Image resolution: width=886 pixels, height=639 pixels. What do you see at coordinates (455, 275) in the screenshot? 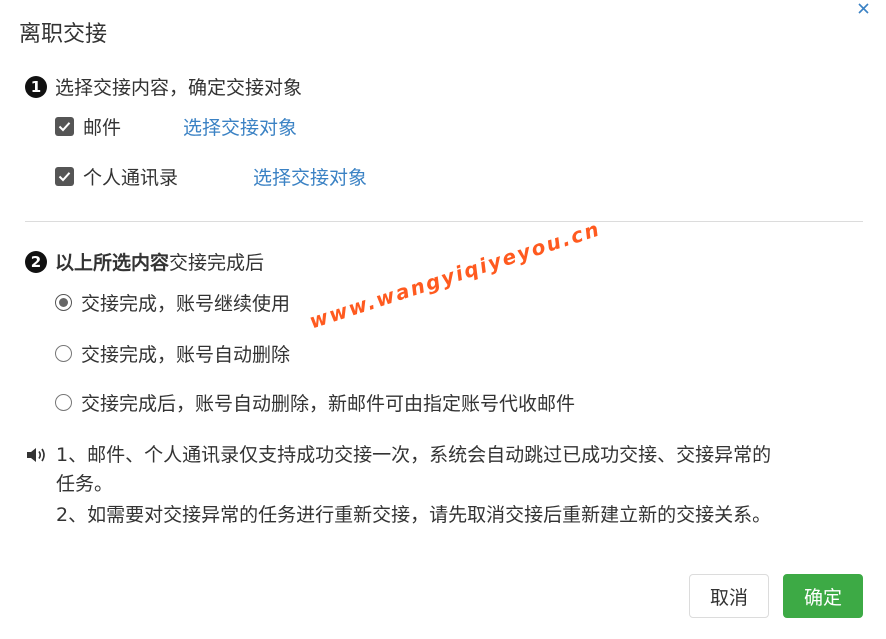
I see `watermark: www.wangyiqiyeyou.cn` at bounding box center [455, 275].